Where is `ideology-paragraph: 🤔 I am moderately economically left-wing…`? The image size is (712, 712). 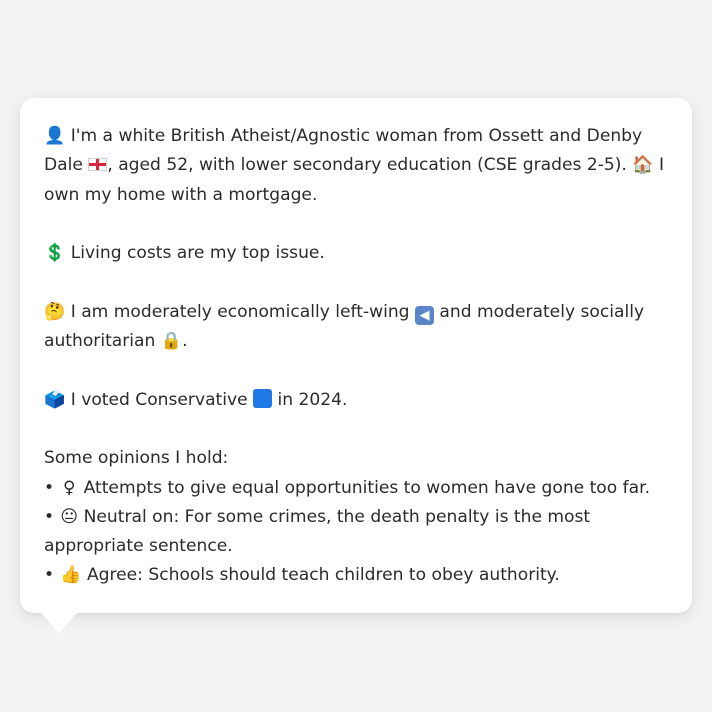
ideology-paragraph: 🤔 I am moderately economically left-wing… is located at coordinates (356, 327).